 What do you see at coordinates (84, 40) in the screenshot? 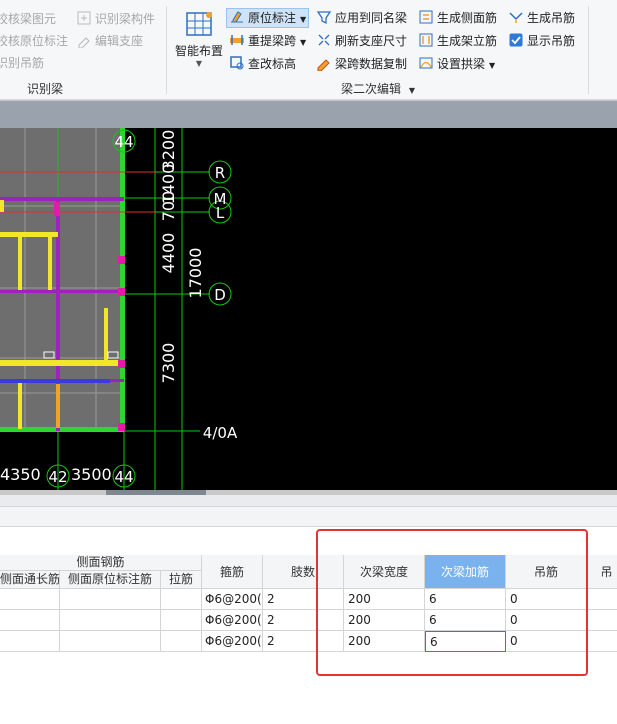
I see `edit-support-icon` at bounding box center [84, 40].